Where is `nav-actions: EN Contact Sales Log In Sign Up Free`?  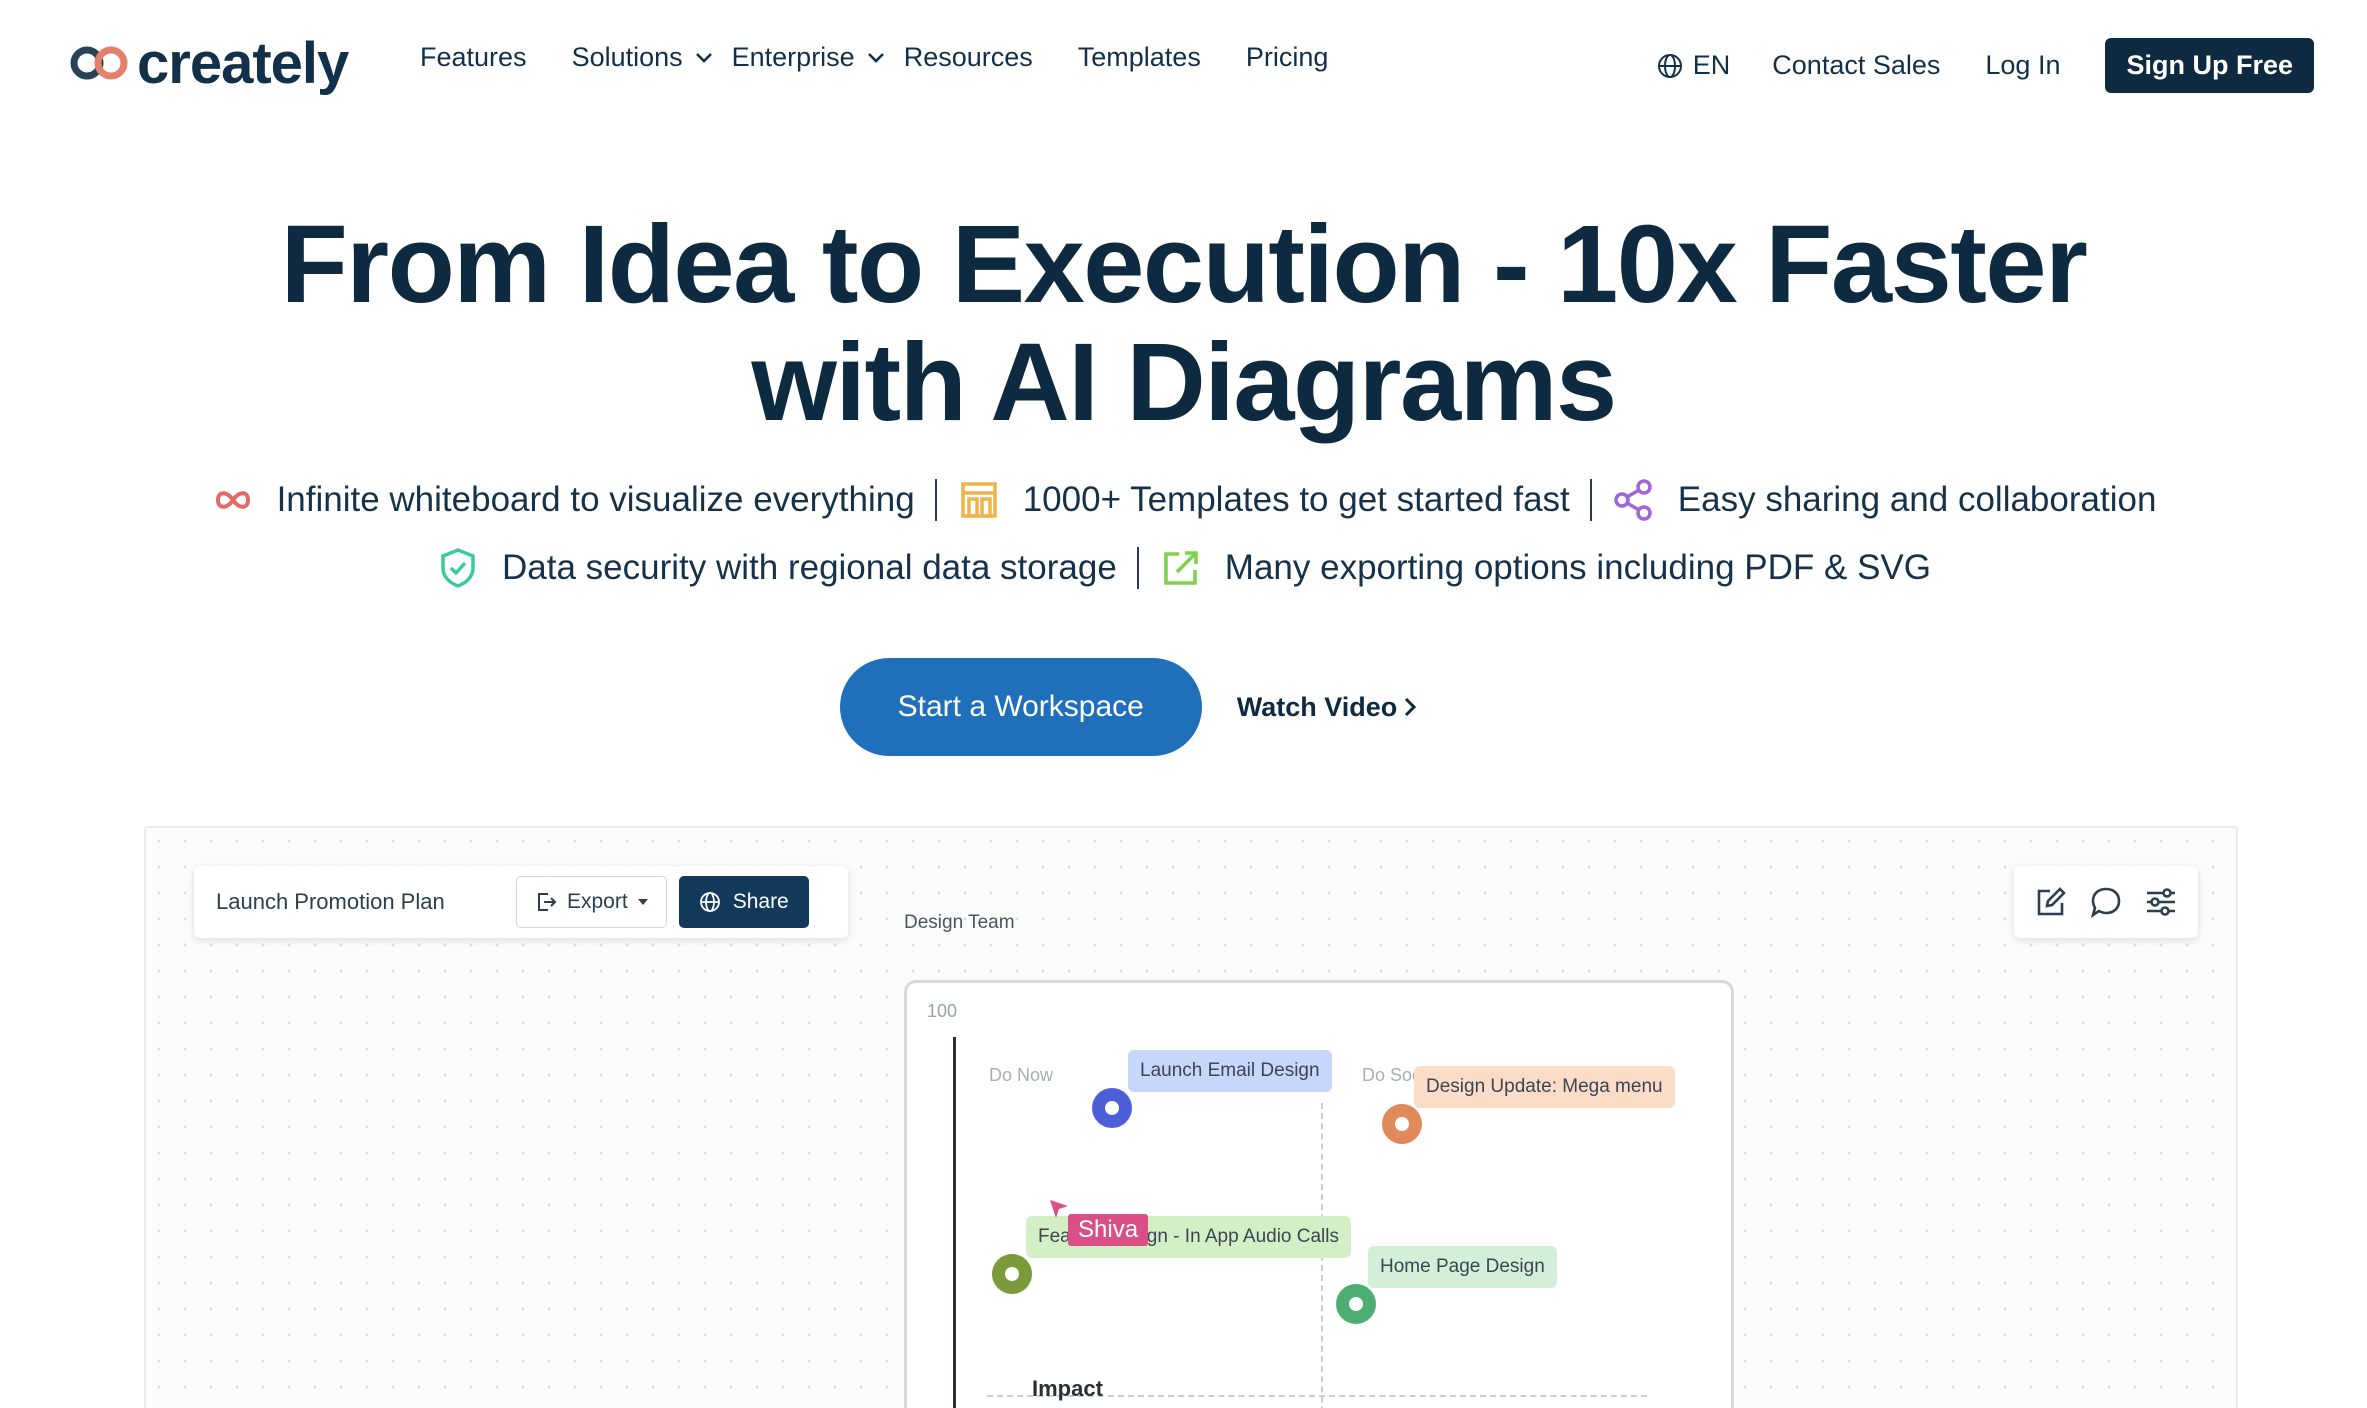
nav-actions: EN Contact Sales Log In Sign Up Free is located at coordinates (1985, 65).